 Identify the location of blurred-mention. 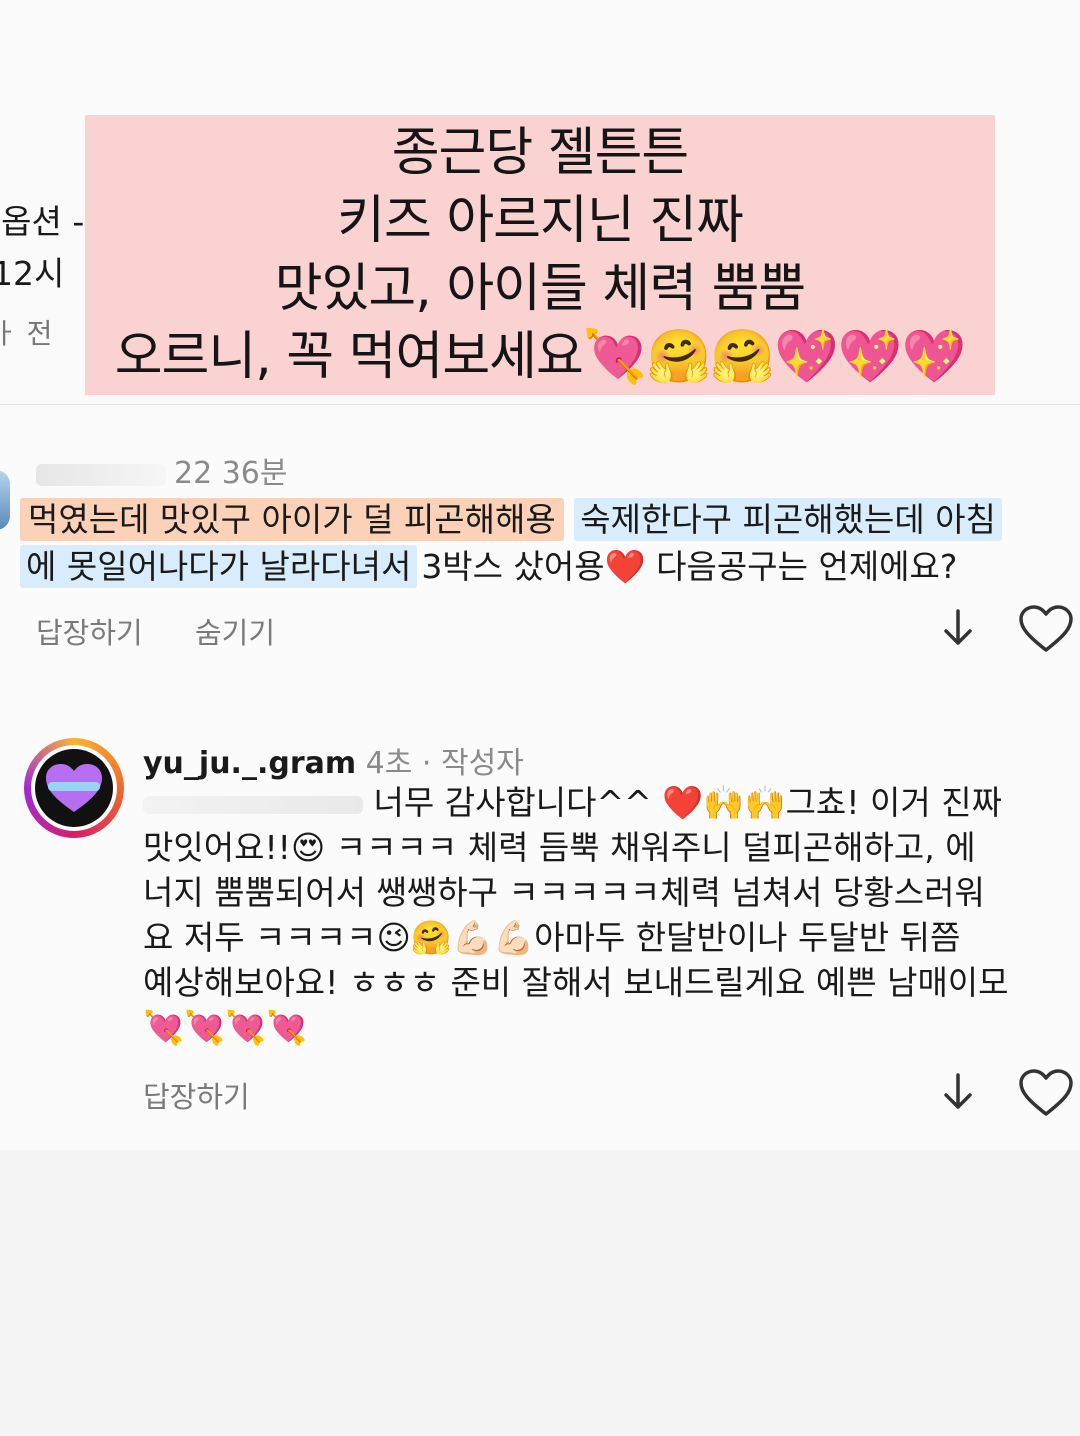
(253, 804).